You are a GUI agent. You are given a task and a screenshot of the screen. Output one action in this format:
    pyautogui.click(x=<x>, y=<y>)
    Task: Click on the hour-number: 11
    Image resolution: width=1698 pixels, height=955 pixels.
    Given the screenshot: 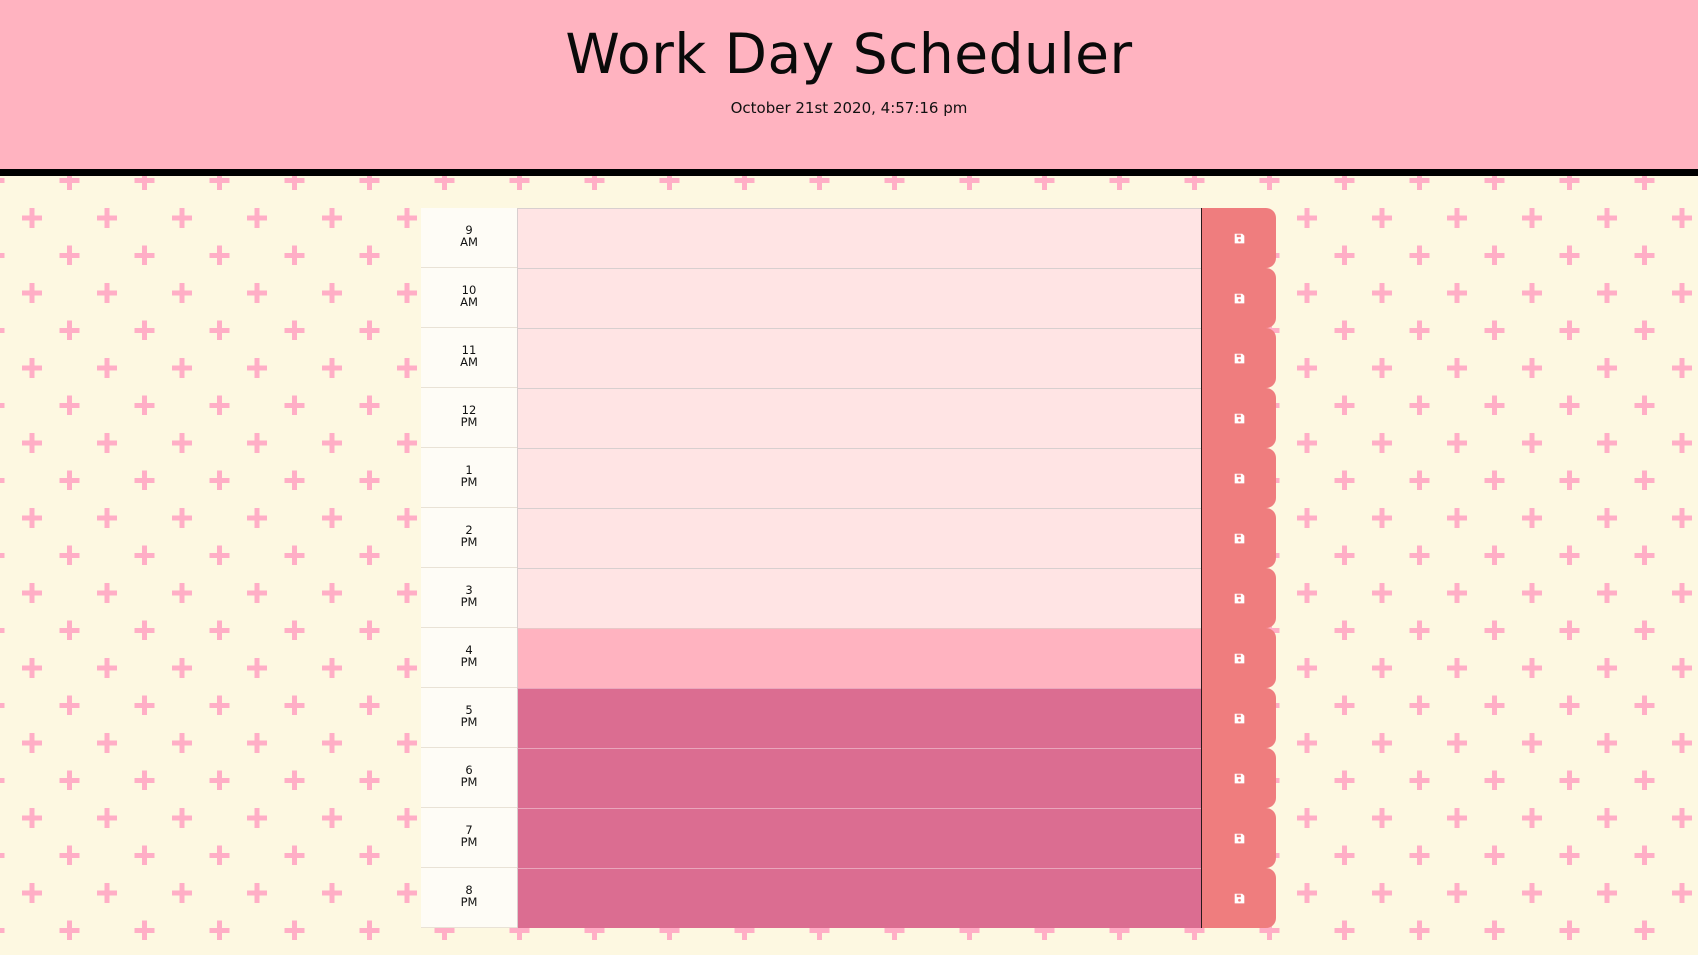 What is the action you would take?
    pyautogui.click(x=469, y=349)
    